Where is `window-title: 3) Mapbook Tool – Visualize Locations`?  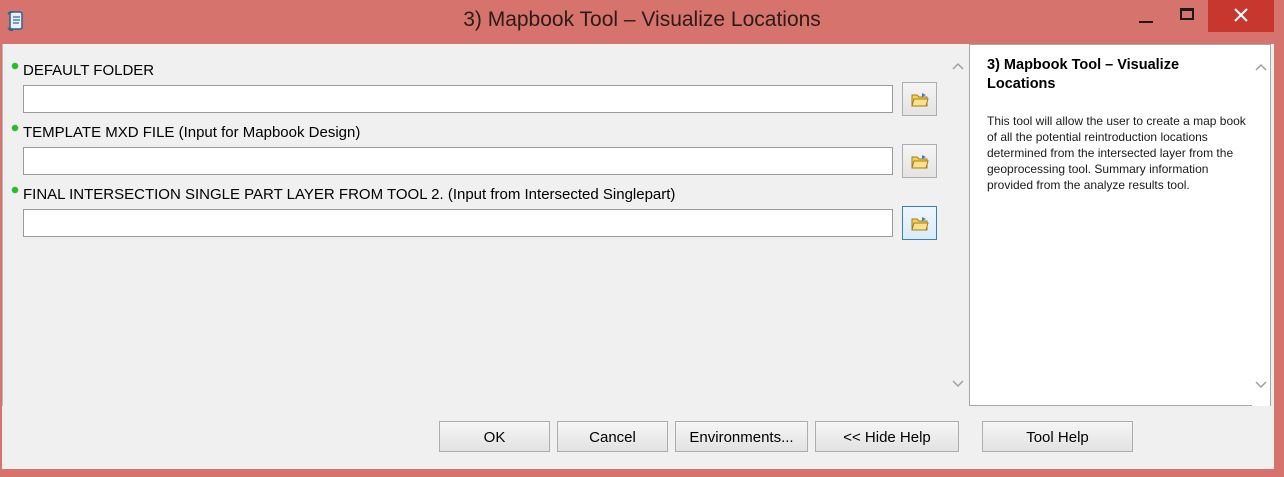
window-title: 3) Mapbook Tool – Visualize Locations is located at coordinates (642, 19).